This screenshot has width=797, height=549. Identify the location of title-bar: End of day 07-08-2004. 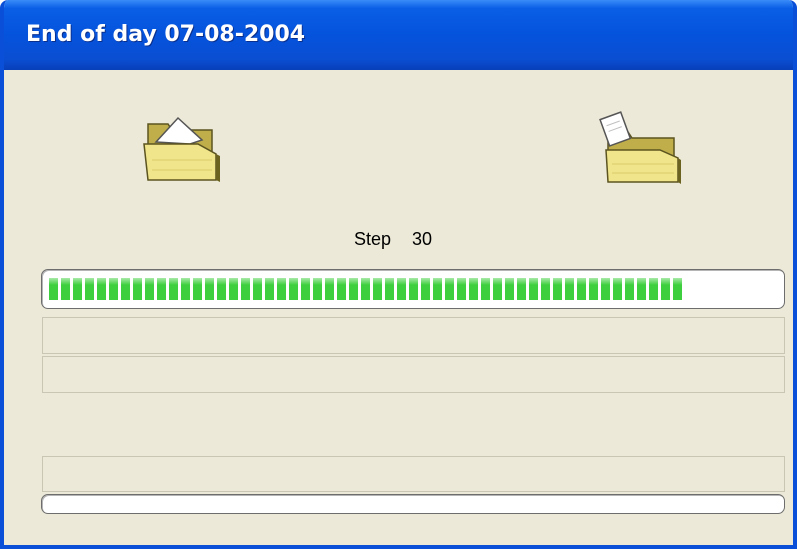
(398, 35).